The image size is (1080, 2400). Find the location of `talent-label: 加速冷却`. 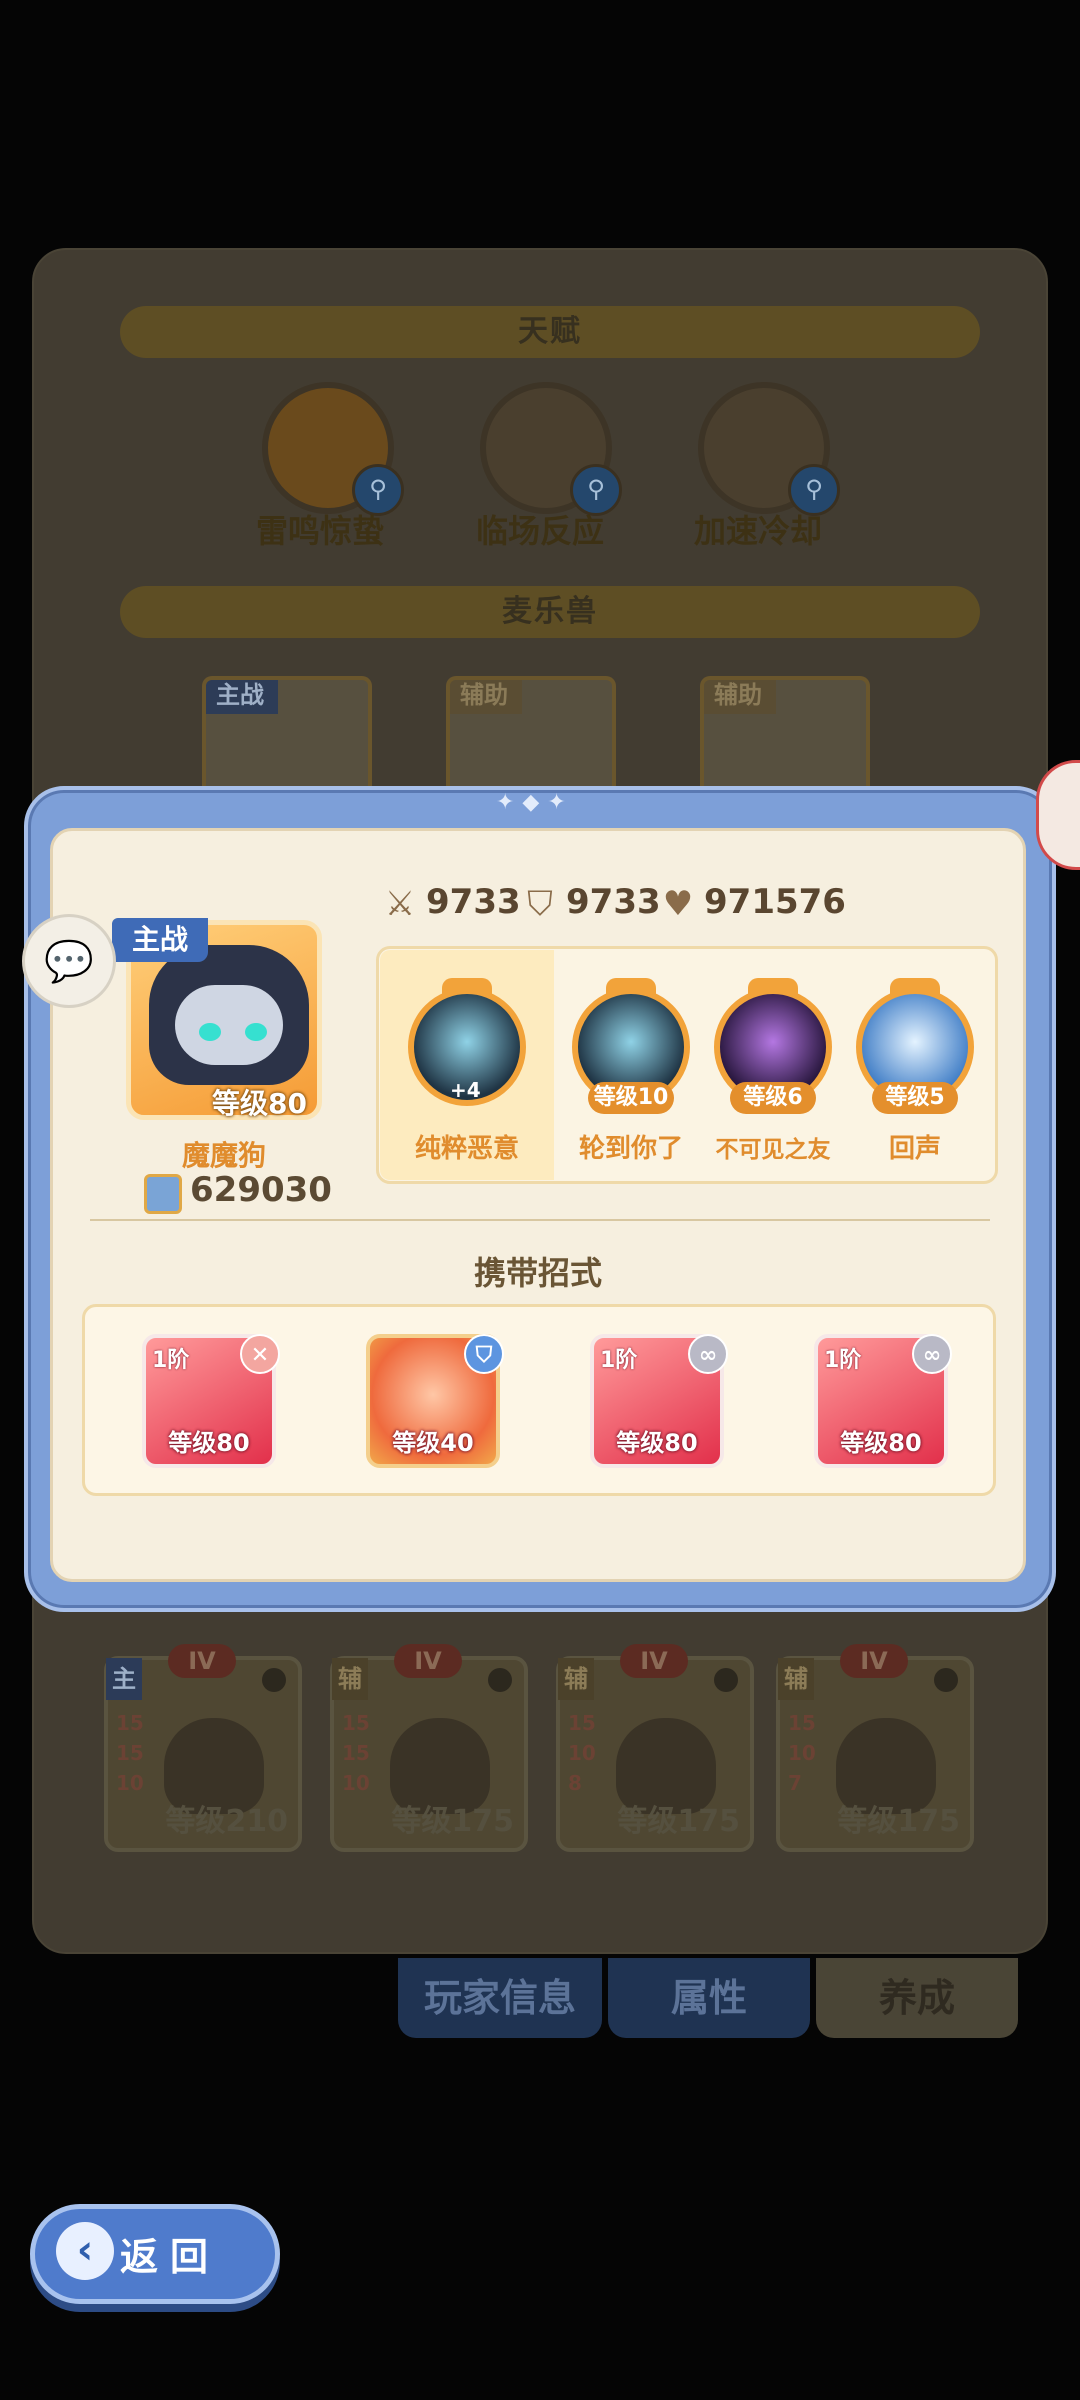

talent-label: 加速冷却 is located at coordinates (757, 531).